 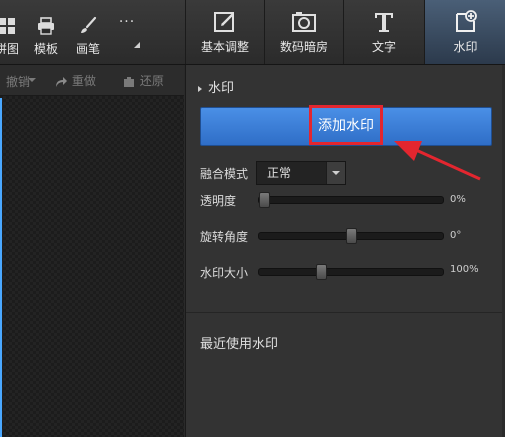 What do you see at coordinates (200, 88) in the screenshot?
I see `expand-triangle-icon` at bounding box center [200, 88].